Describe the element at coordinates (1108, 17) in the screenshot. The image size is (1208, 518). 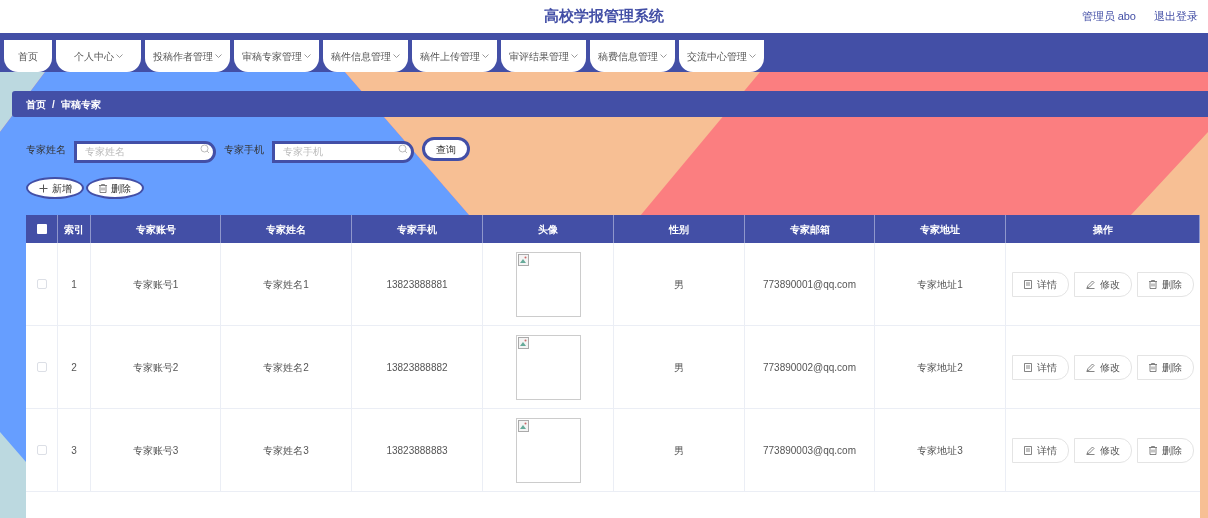
I see `user-name: 管理员 abo` at that location.